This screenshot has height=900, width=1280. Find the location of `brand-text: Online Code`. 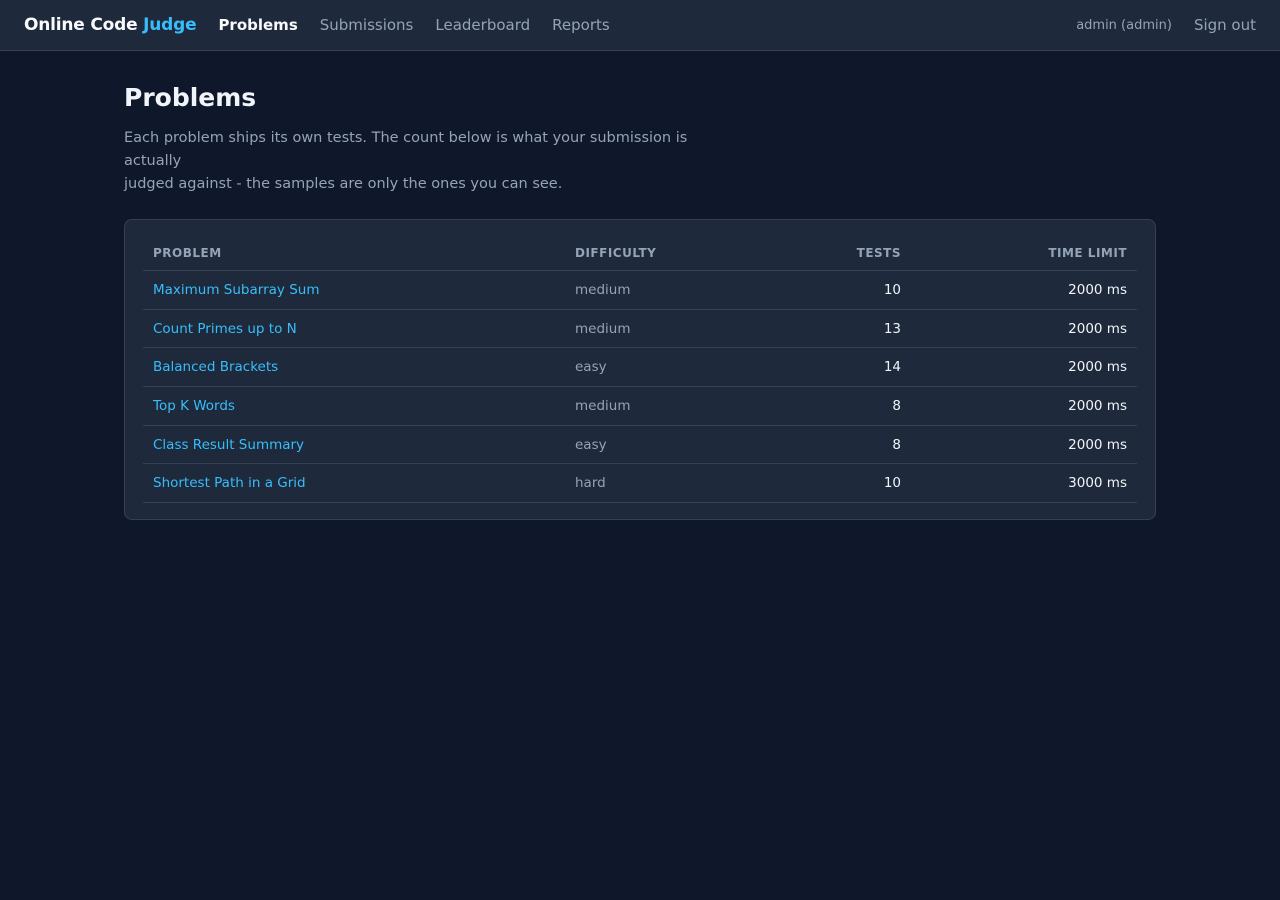

brand-text: Online Code is located at coordinates (84, 25).